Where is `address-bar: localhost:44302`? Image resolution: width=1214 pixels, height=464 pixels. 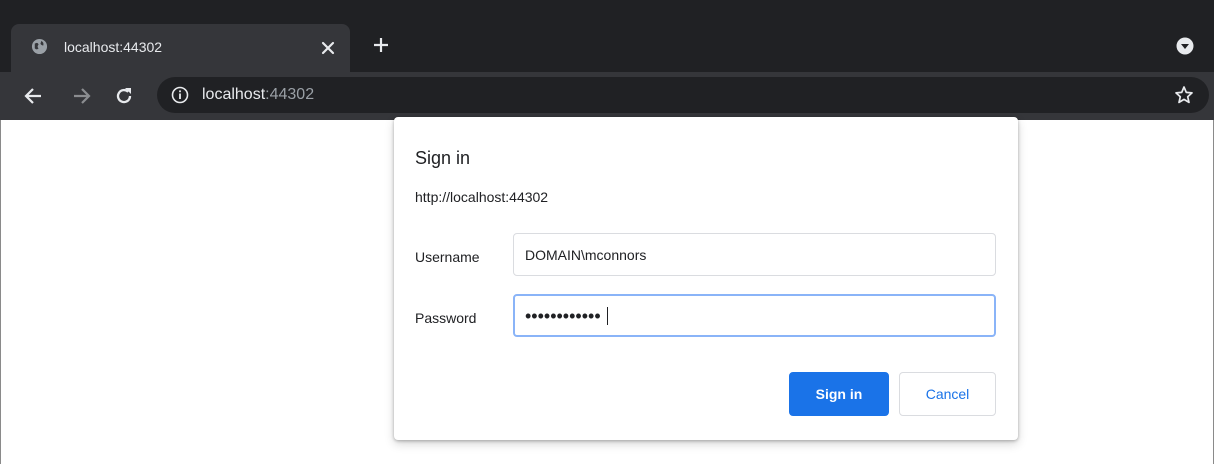 address-bar: localhost:44302 is located at coordinates (683, 95).